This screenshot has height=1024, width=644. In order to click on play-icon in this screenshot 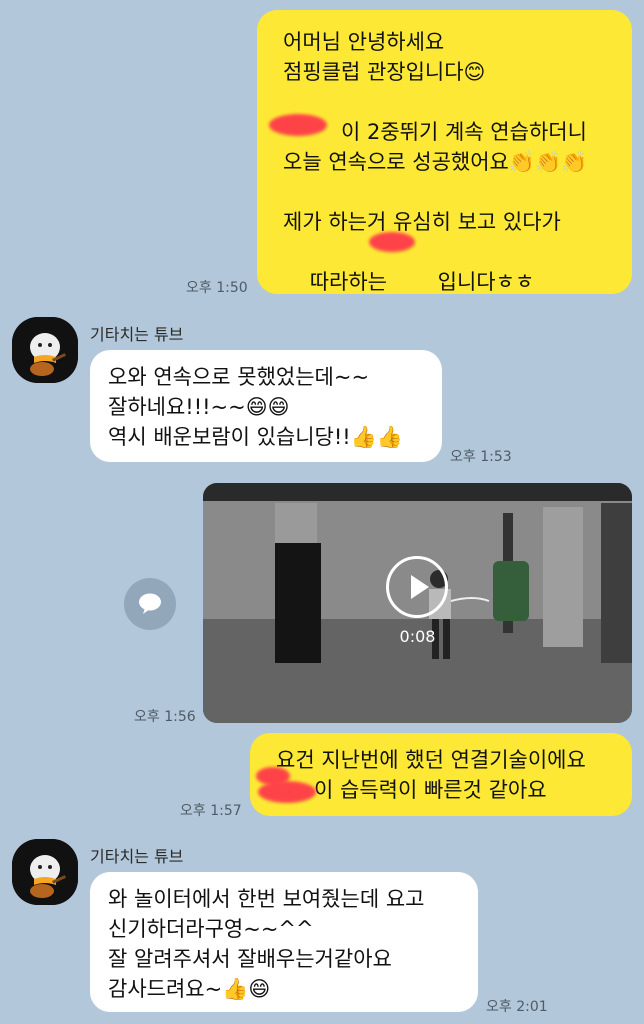, I will do `click(420, 587)`.